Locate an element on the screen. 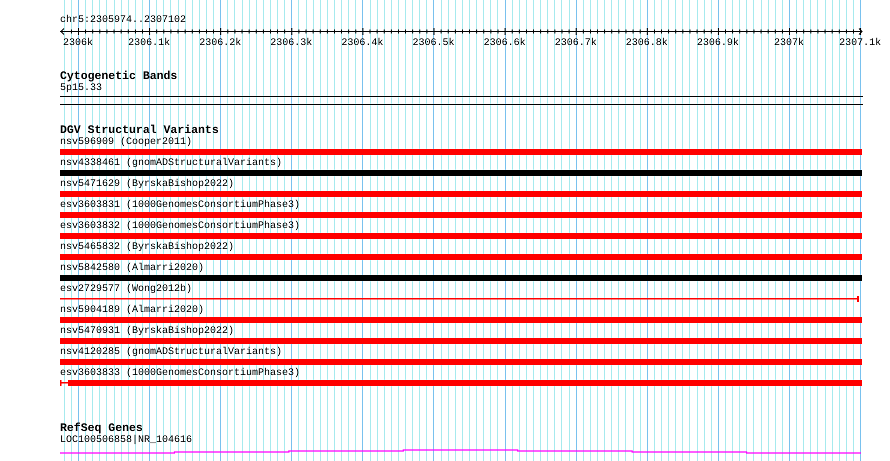 This screenshot has height=461, width=890. track-title: Cytogenetic Bands is located at coordinates (119, 76).